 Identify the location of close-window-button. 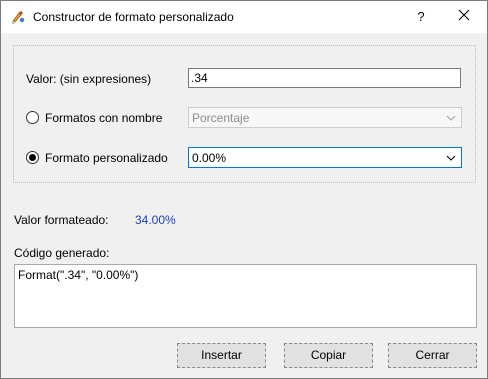
(464, 16).